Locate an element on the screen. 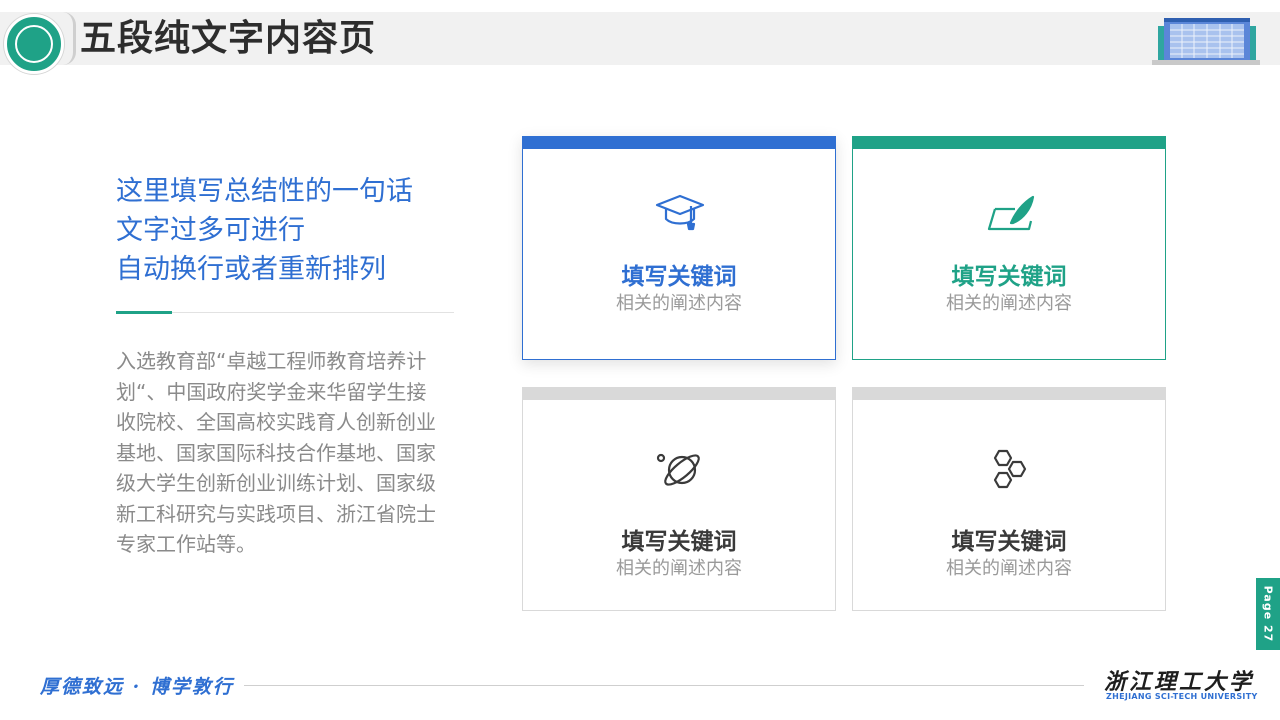  keyword-card-2: 填写关键词 相关的阐述内容 is located at coordinates (1009, 248).